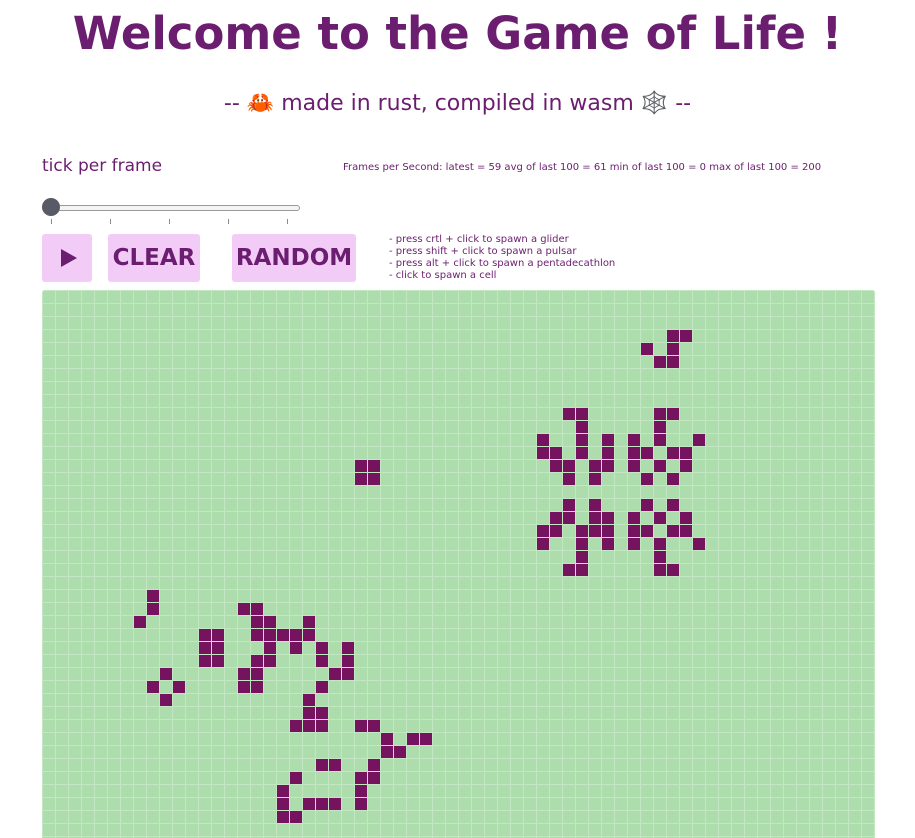 Image resolution: width=915 pixels, height=838 pixels. What do you see at coordinates (154, 258) in the screenshot?
I see `clear-button: CLEAR` at bounding box center [154, 258].